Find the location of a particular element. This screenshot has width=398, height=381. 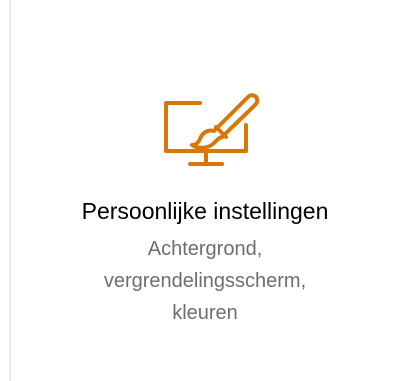

left-divider is located at coordinates (10, 190).